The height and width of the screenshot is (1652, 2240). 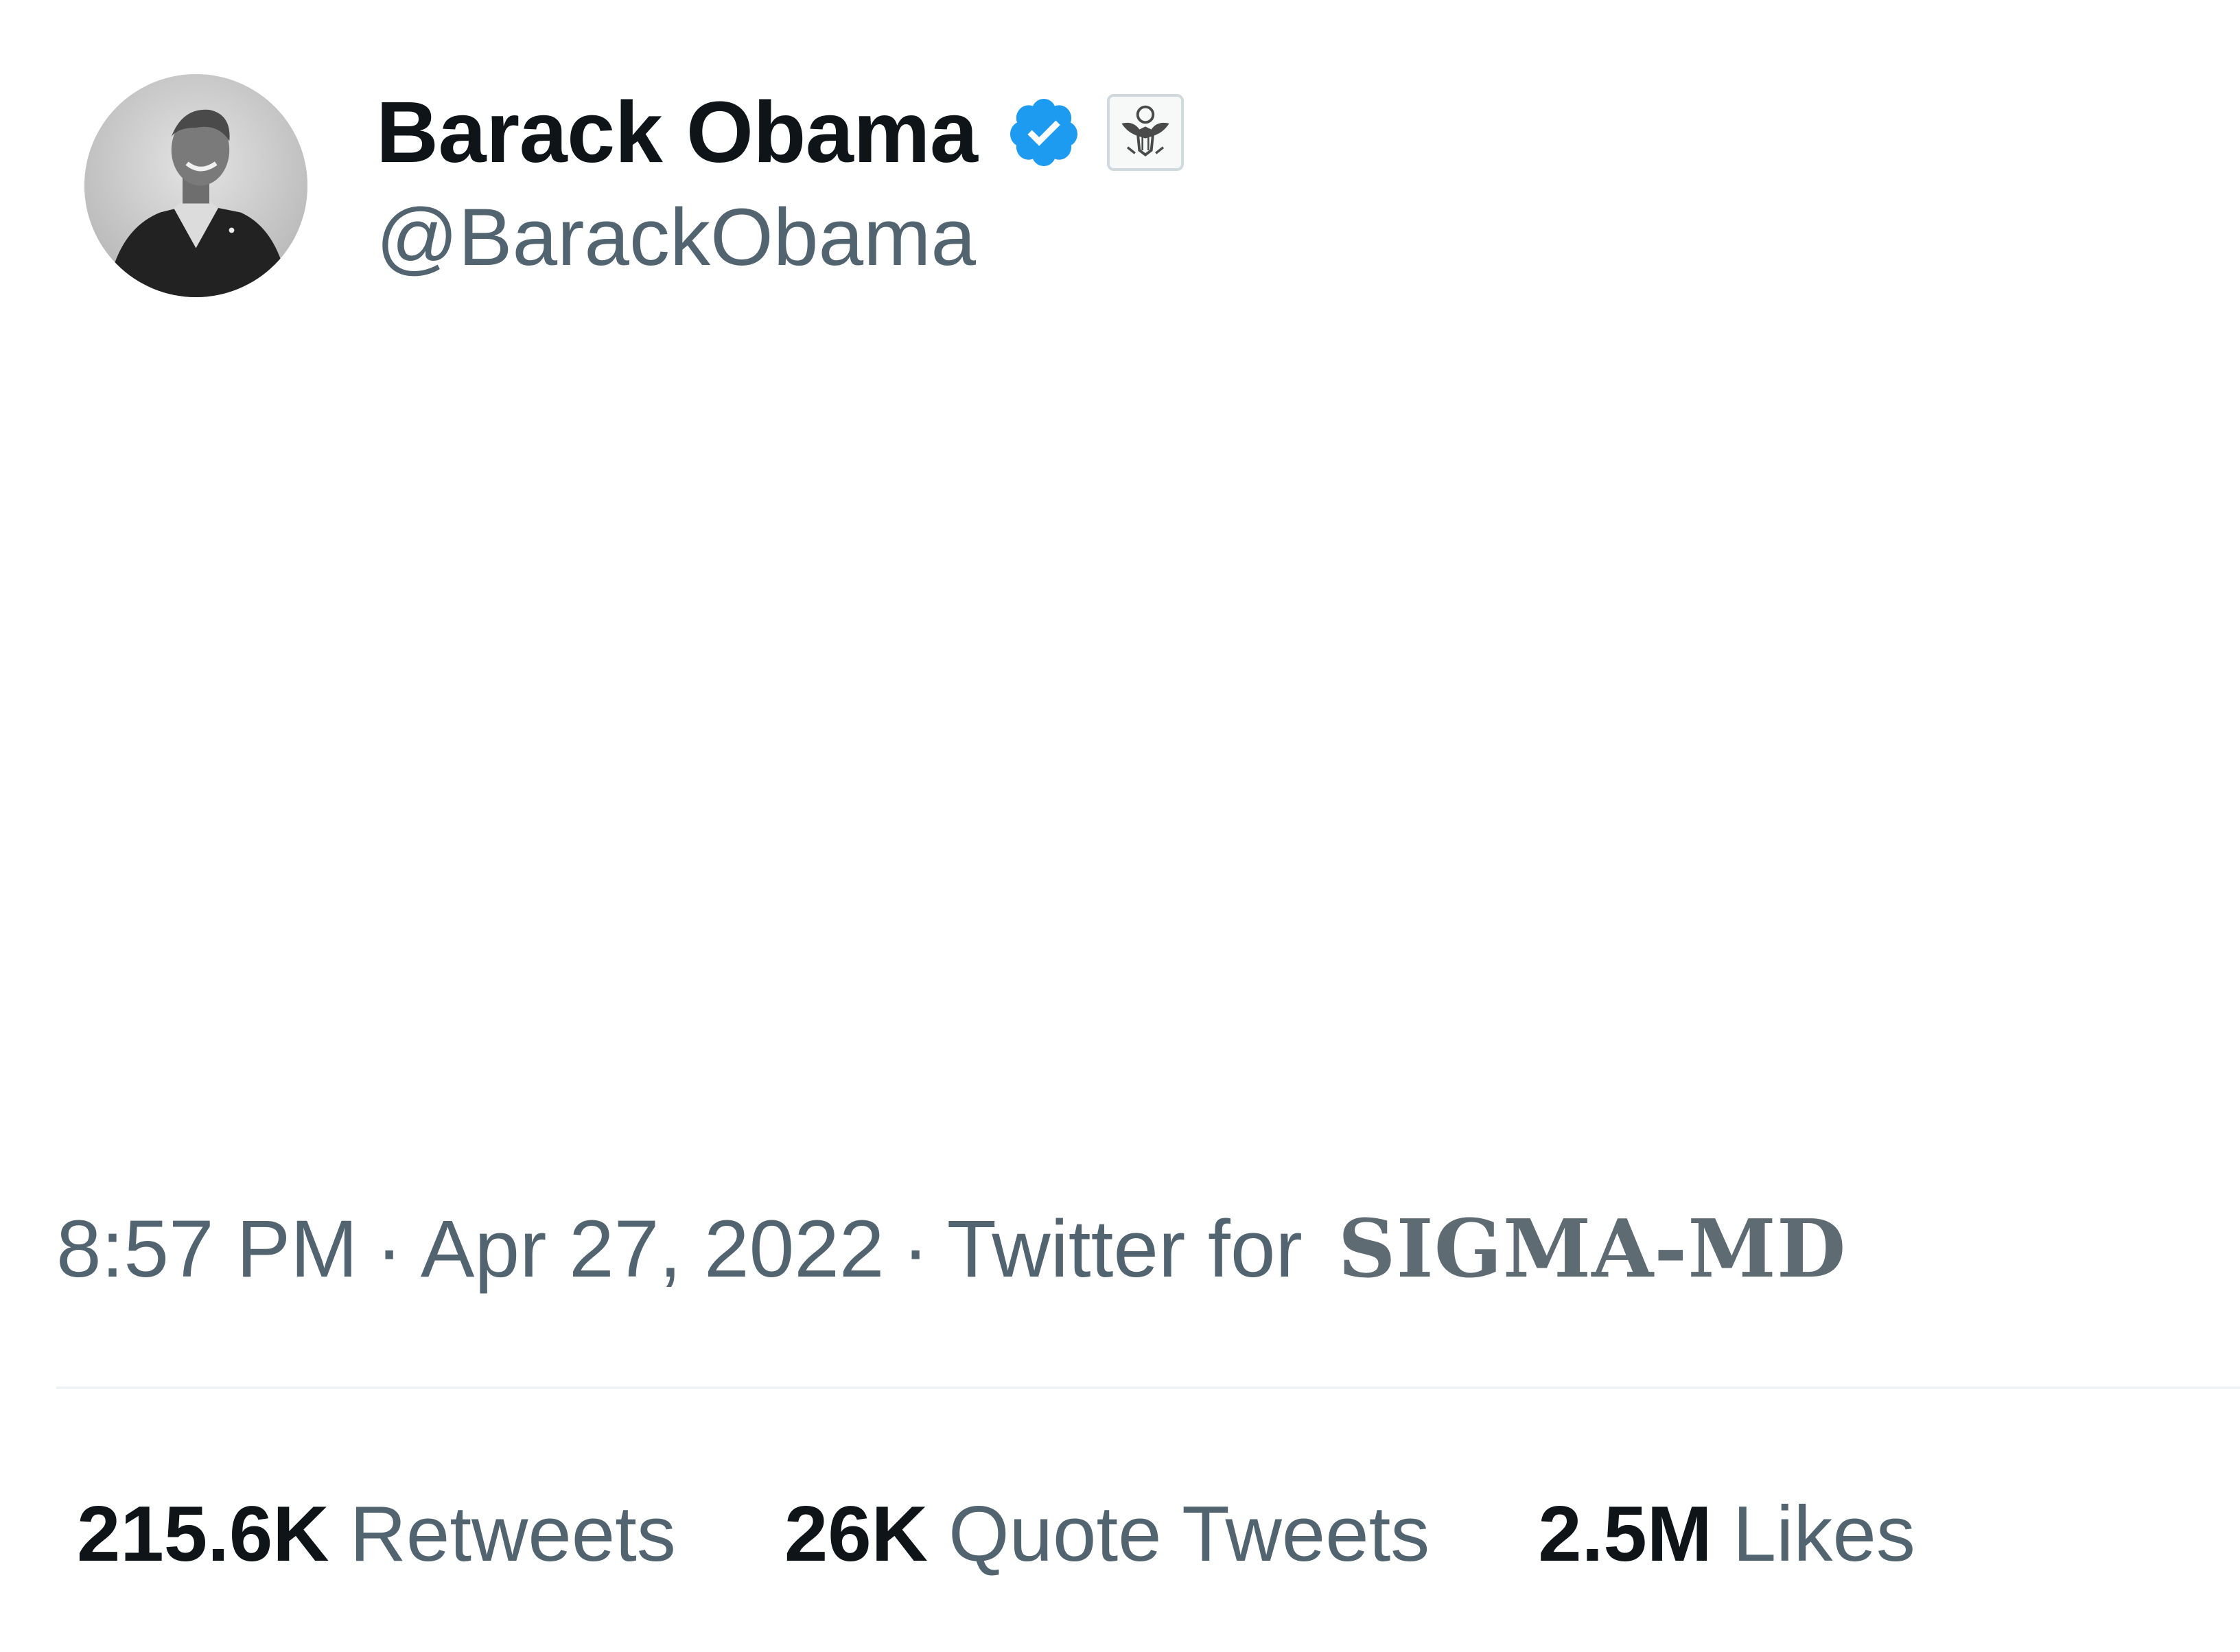 What do you see at coordinates (512, 1534) in the screenshot?
I see `retweets-label: Retweets` at bounding box center [512, 1534].